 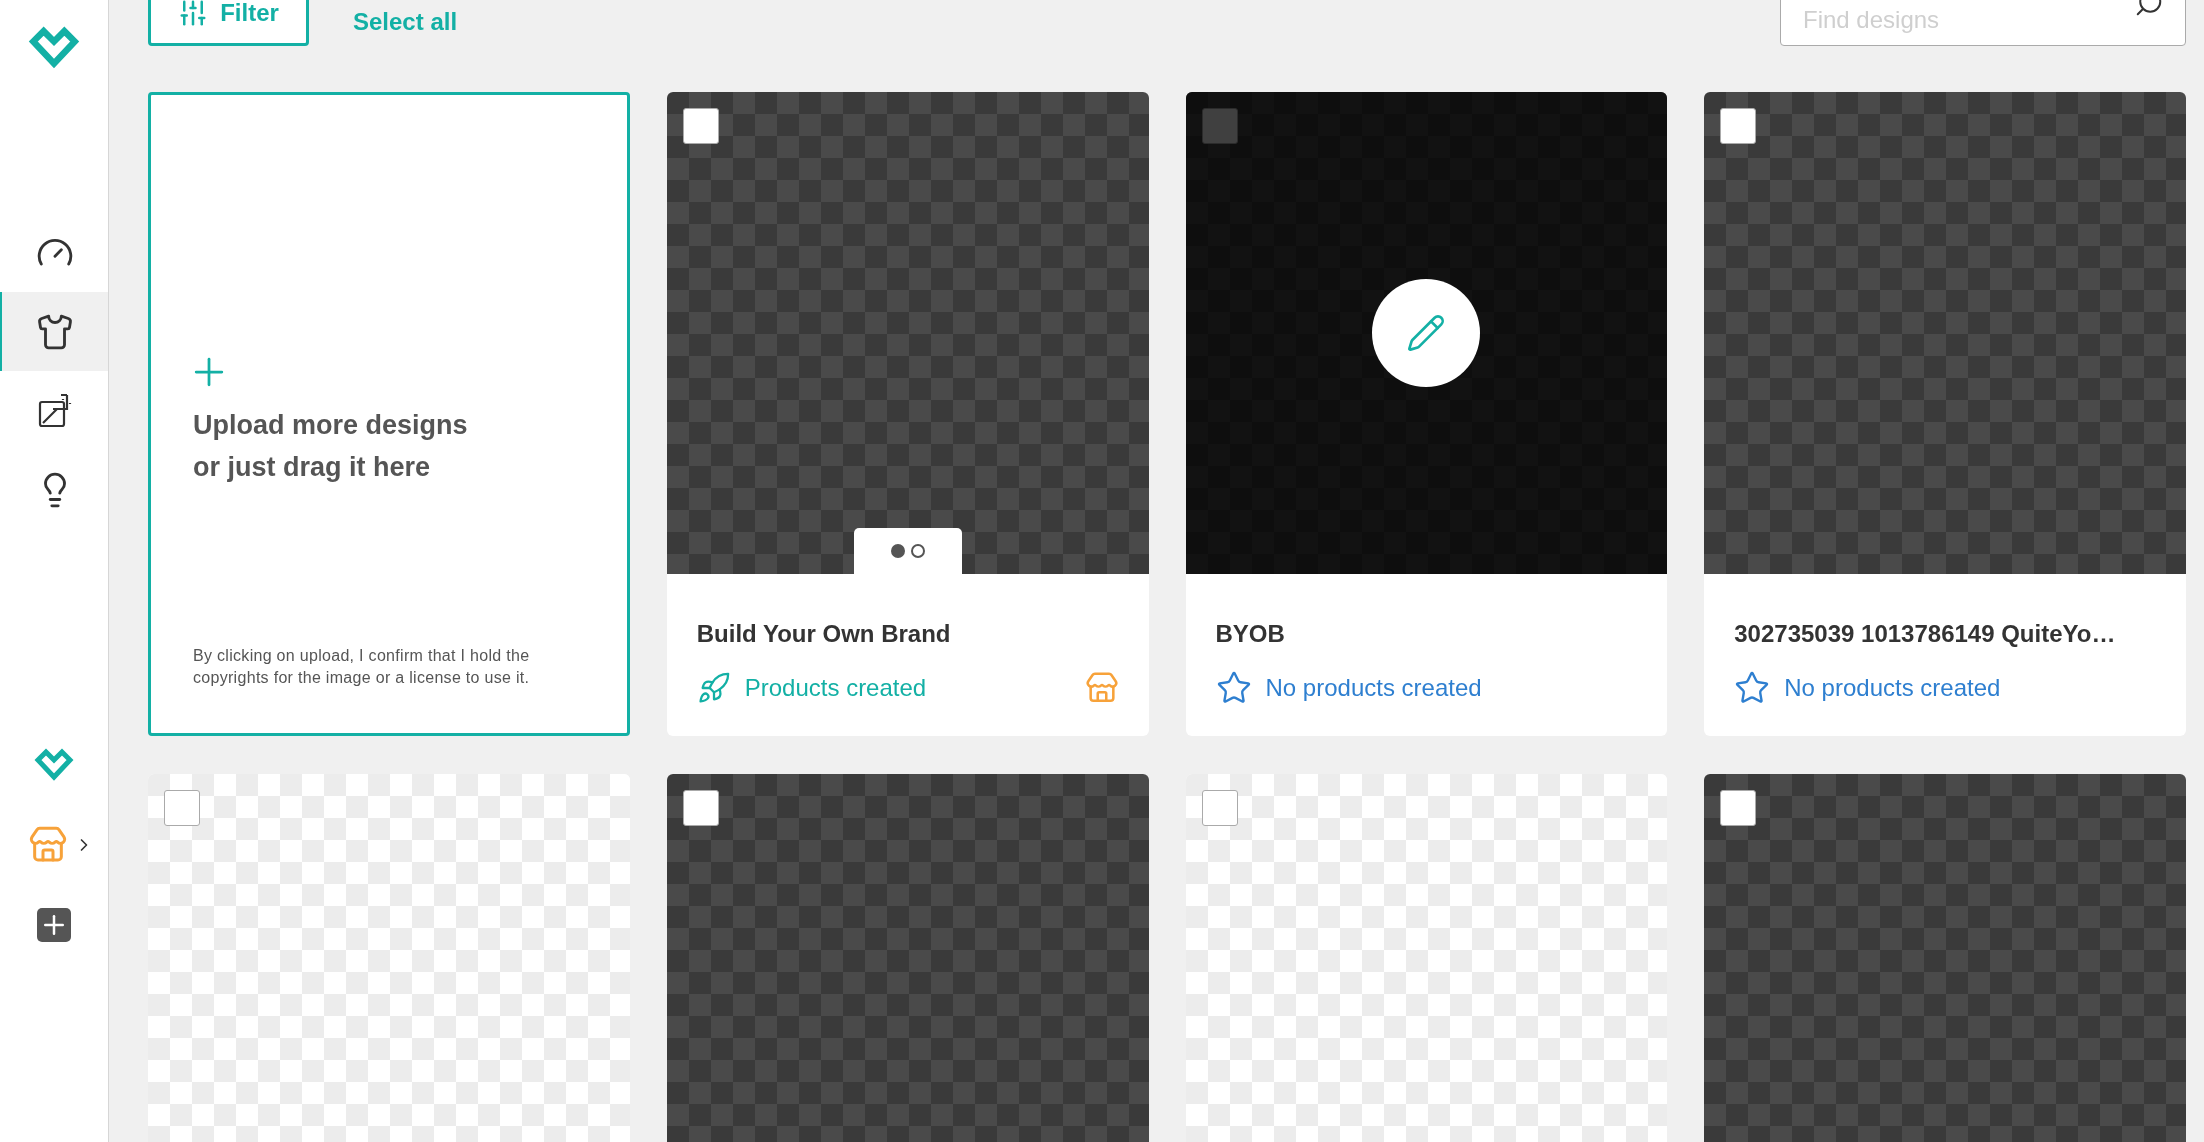 What do you see at coordinates (1426, 333) in the screenshot?
I see `pencil-icon` at bounding box center [1426, 333].